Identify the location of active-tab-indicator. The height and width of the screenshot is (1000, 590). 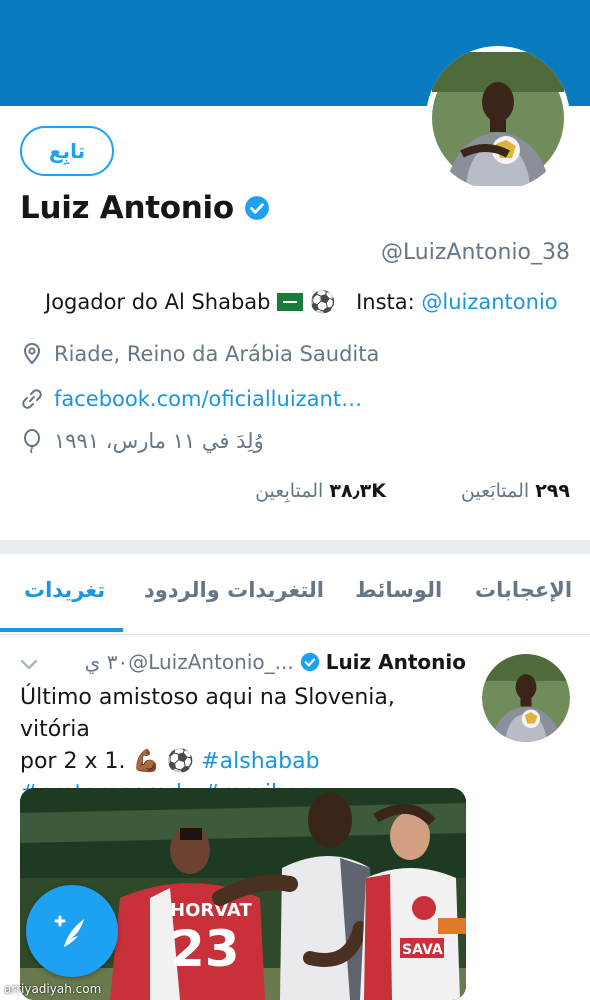
(61, 630).